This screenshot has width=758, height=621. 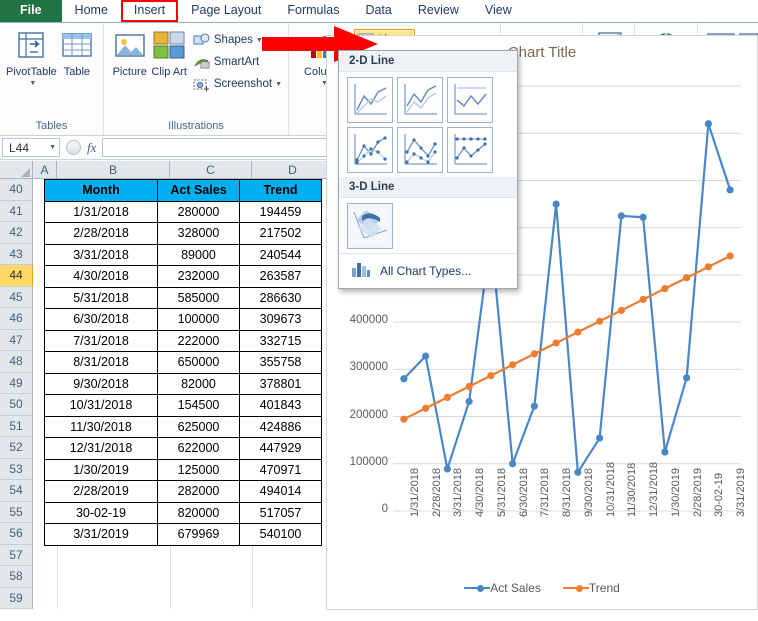 What do you see at coordinates (31, 59) in the screenshot?
I see `pivottable-button: PivotTable ▼` at bounding box center [31, 59].